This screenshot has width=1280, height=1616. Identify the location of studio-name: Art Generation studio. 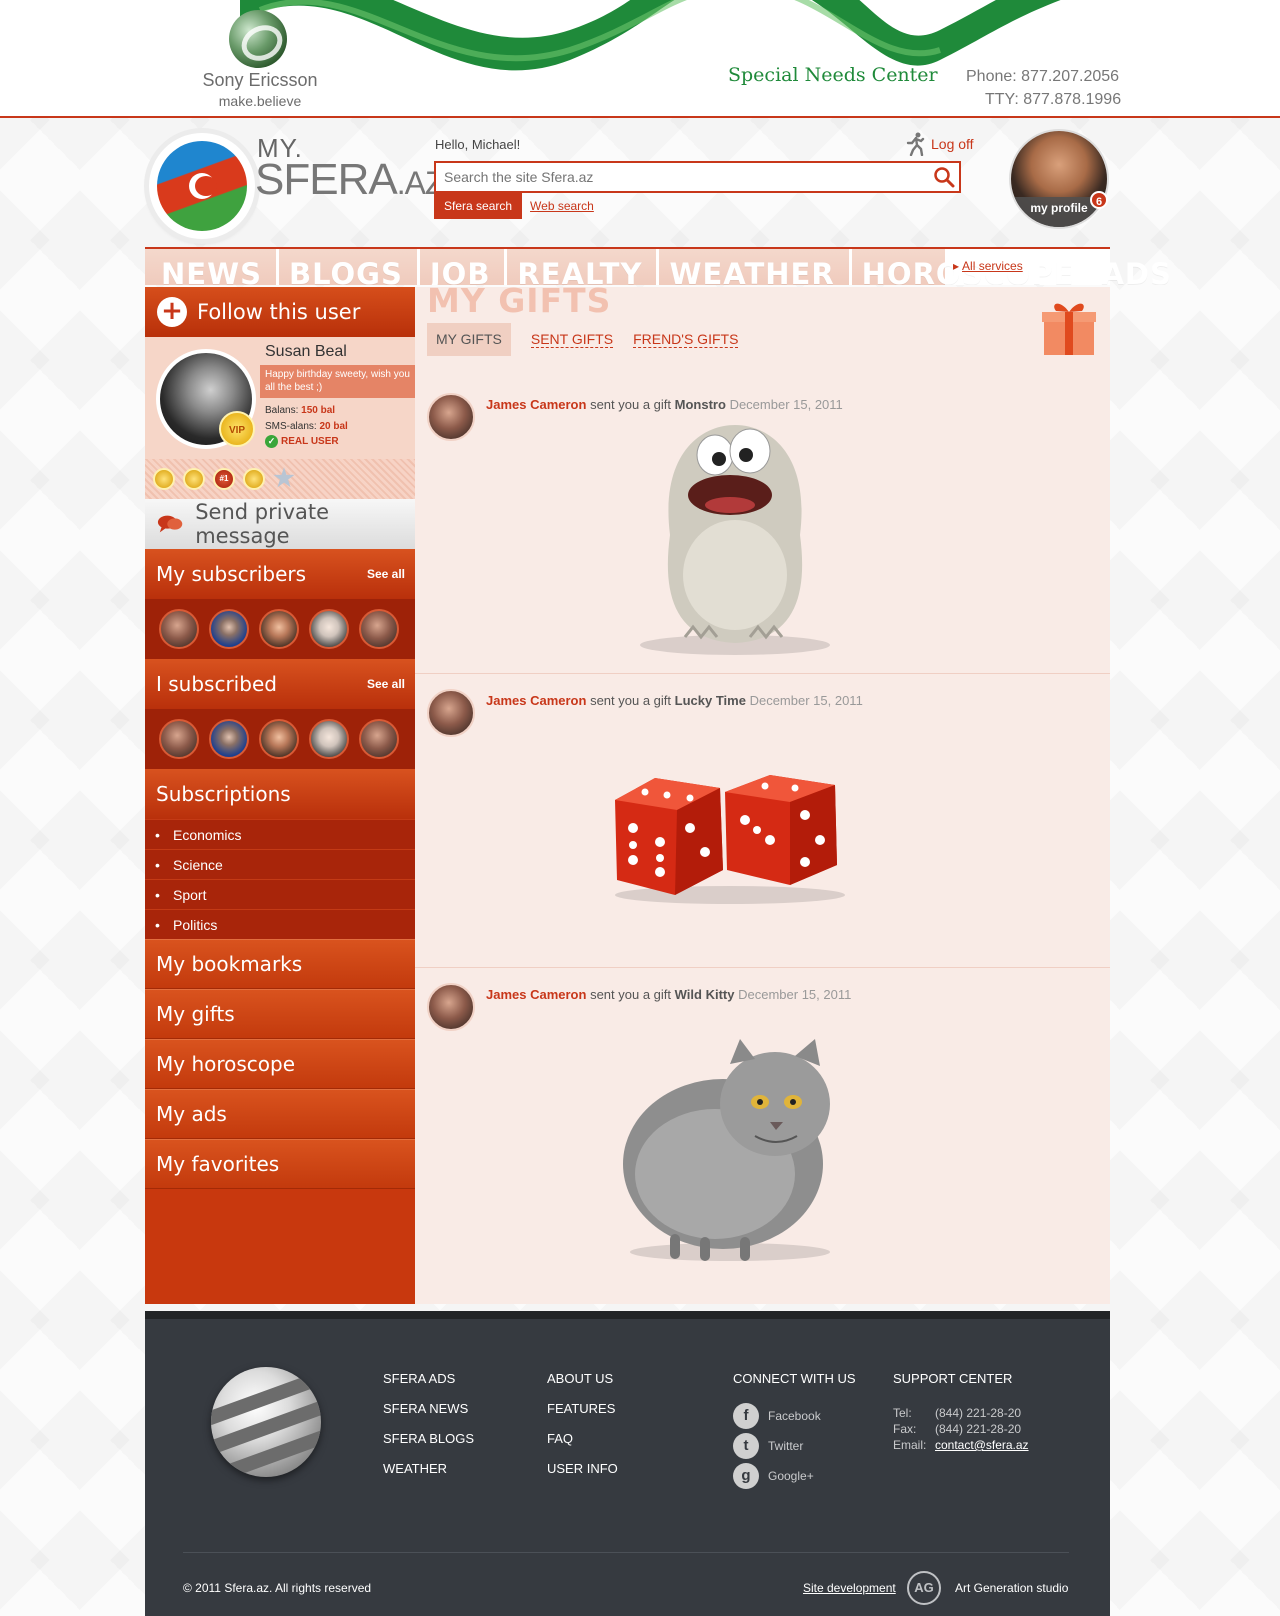
(1012, 1588).